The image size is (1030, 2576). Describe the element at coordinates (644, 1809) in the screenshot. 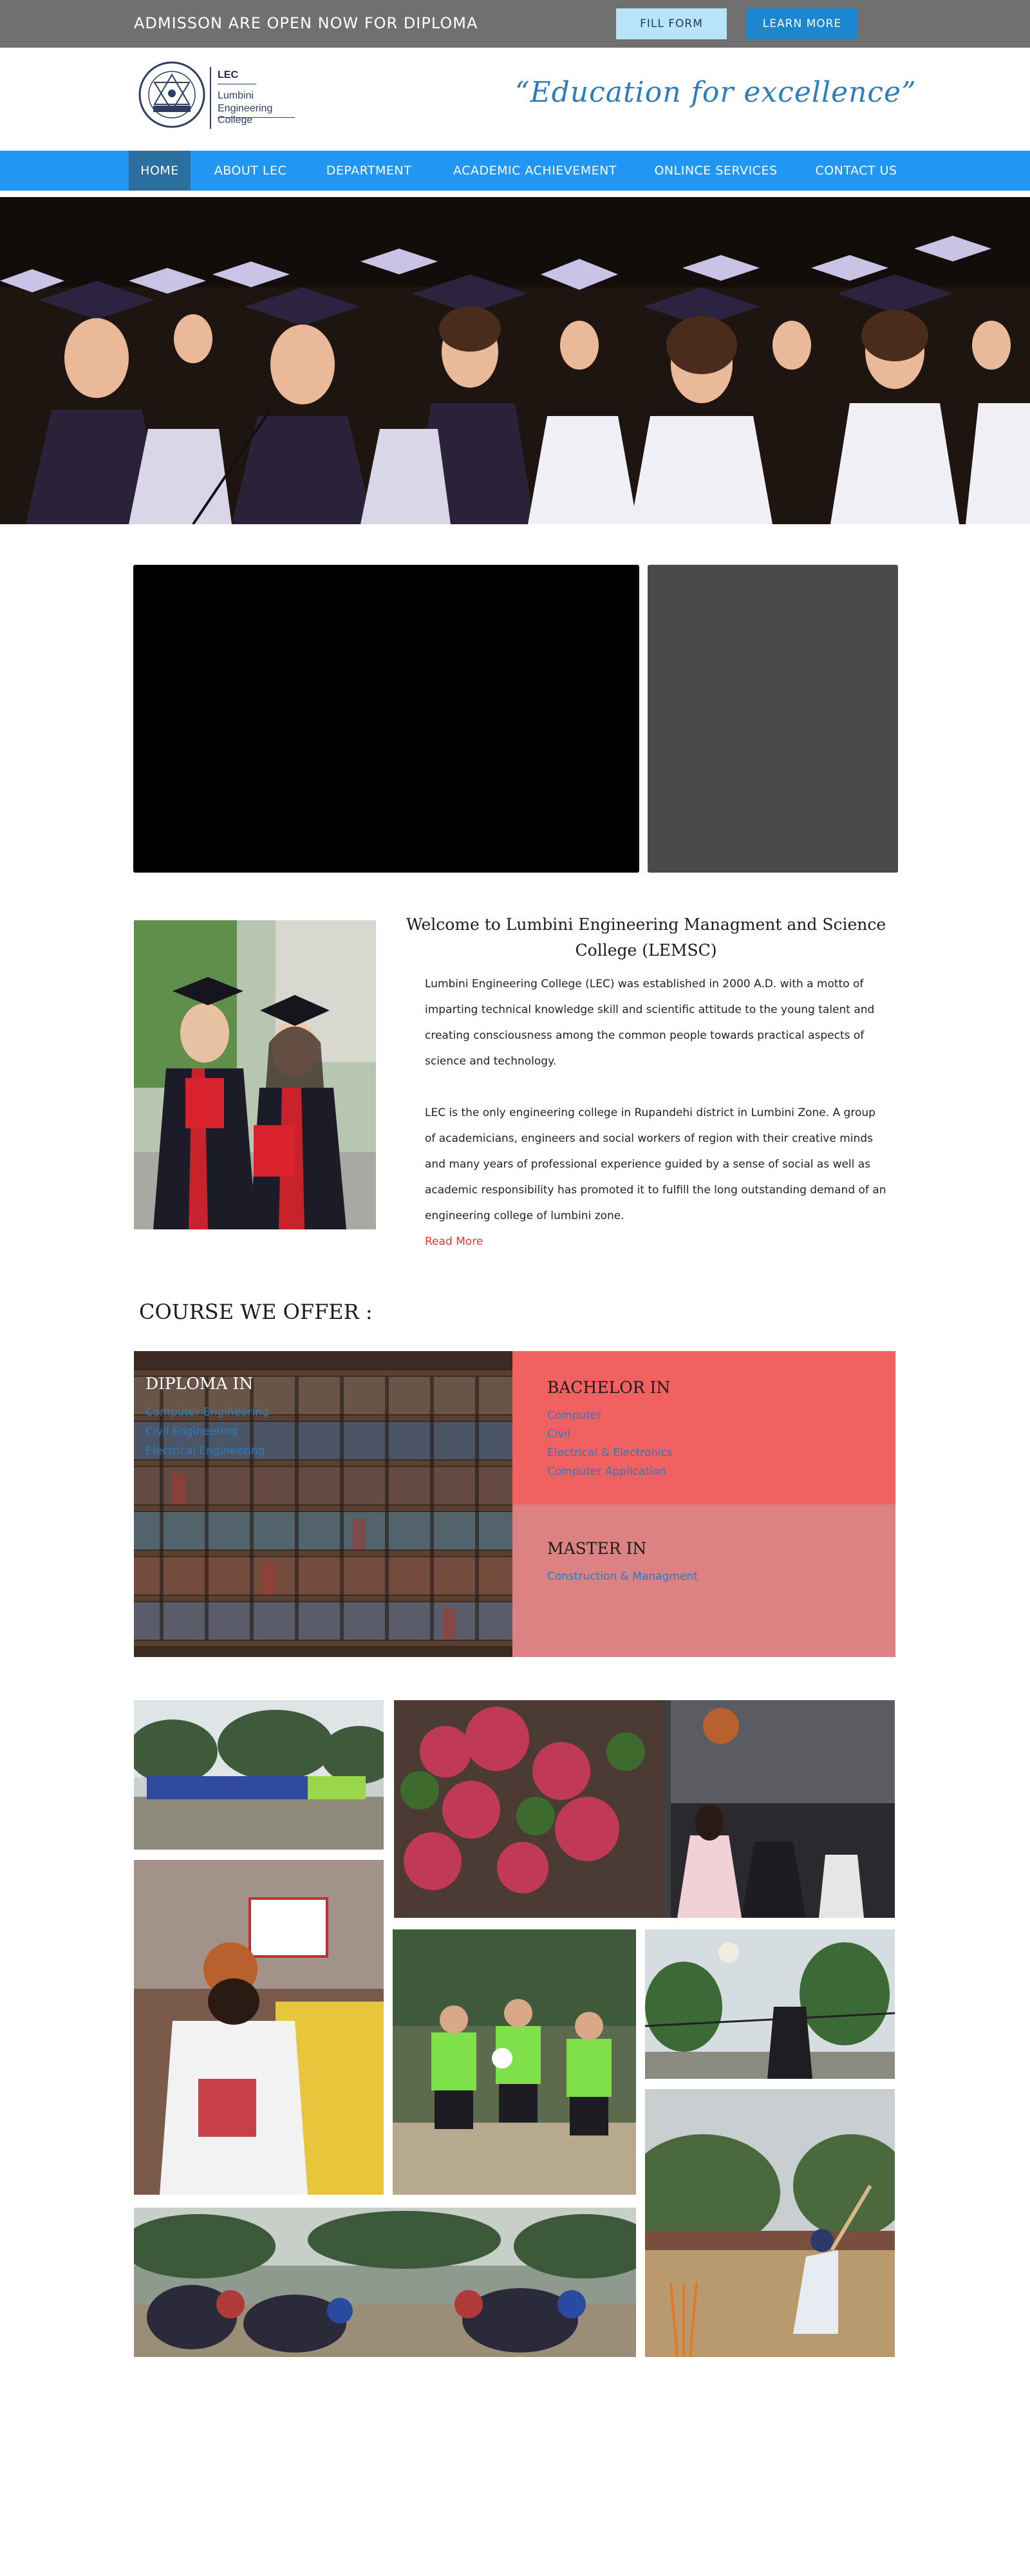

I see `gallery-photo-basketball-girls` at that location.